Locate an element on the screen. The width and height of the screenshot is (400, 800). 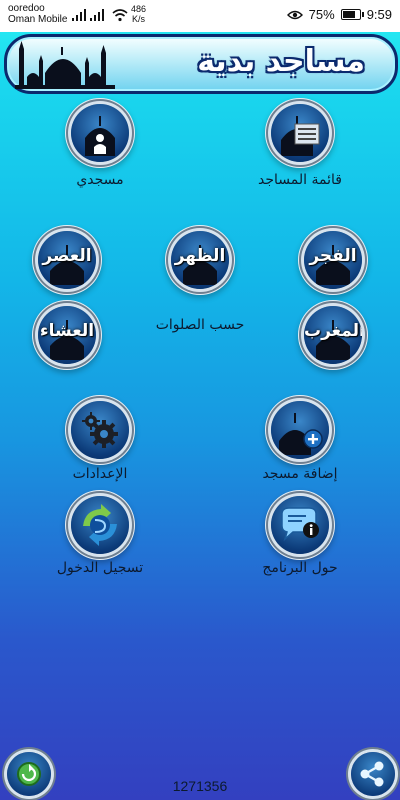
fajr-label: الفجر is located at coordinates (333, 256).